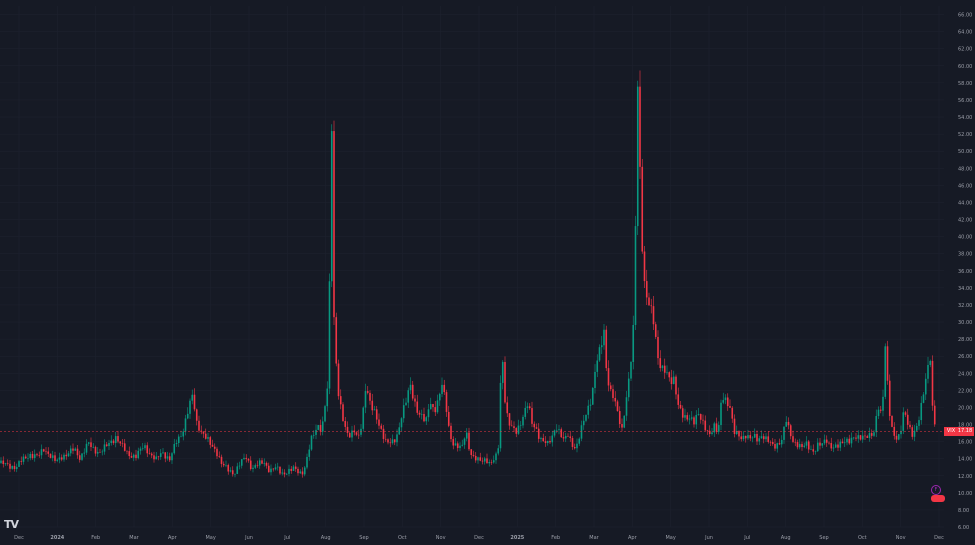 Image resolution: width=975 pixels, height=545 pixels. Describe the element at coordinates (965, 186) in the screenshot. I see `y-tick-label: 46.00` at that location.